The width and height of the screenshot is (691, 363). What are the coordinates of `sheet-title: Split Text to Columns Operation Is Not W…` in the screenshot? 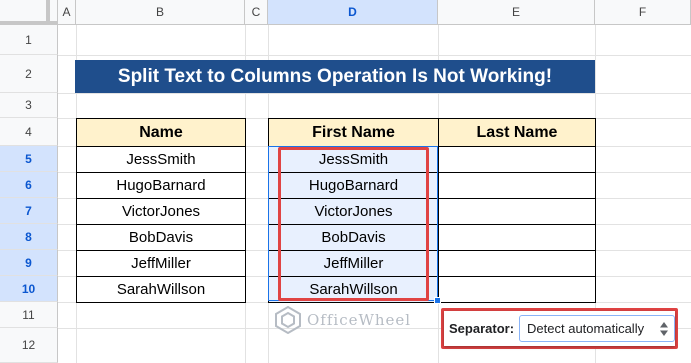 It's located at (335, 76).